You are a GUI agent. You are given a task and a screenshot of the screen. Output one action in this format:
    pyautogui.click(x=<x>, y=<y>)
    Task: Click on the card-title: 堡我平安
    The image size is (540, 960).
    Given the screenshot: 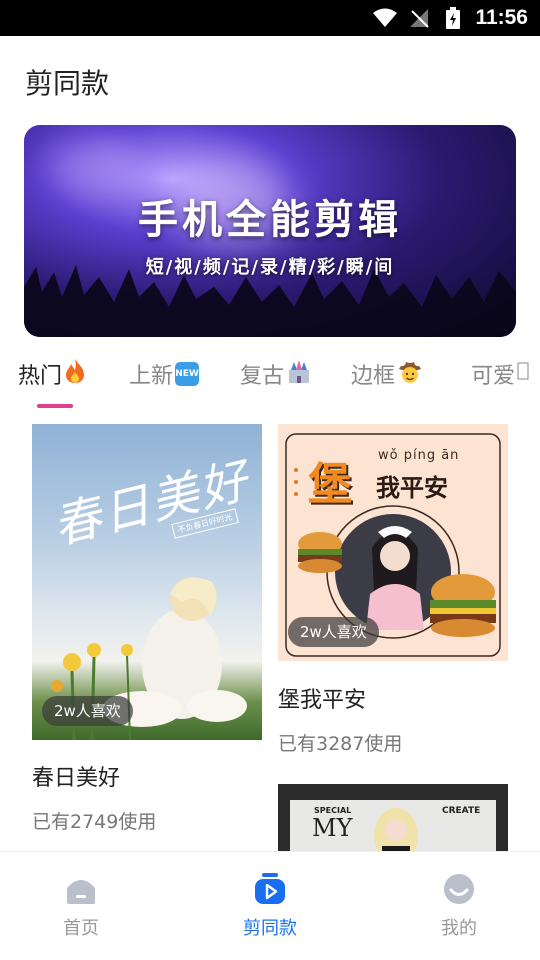 What is the action you would take?
    pyautogui.click(x=322, y=698)
    